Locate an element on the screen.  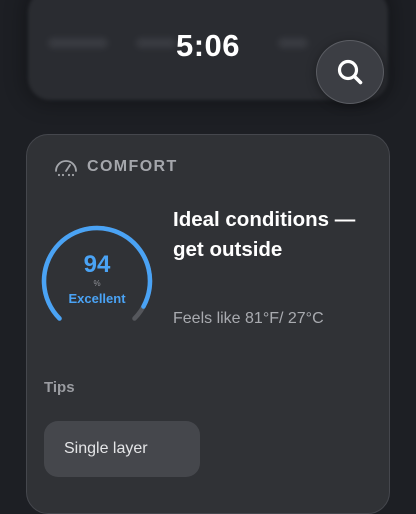
comfort-gauge: 94 % Excellent is located at coordinates (97, 273).